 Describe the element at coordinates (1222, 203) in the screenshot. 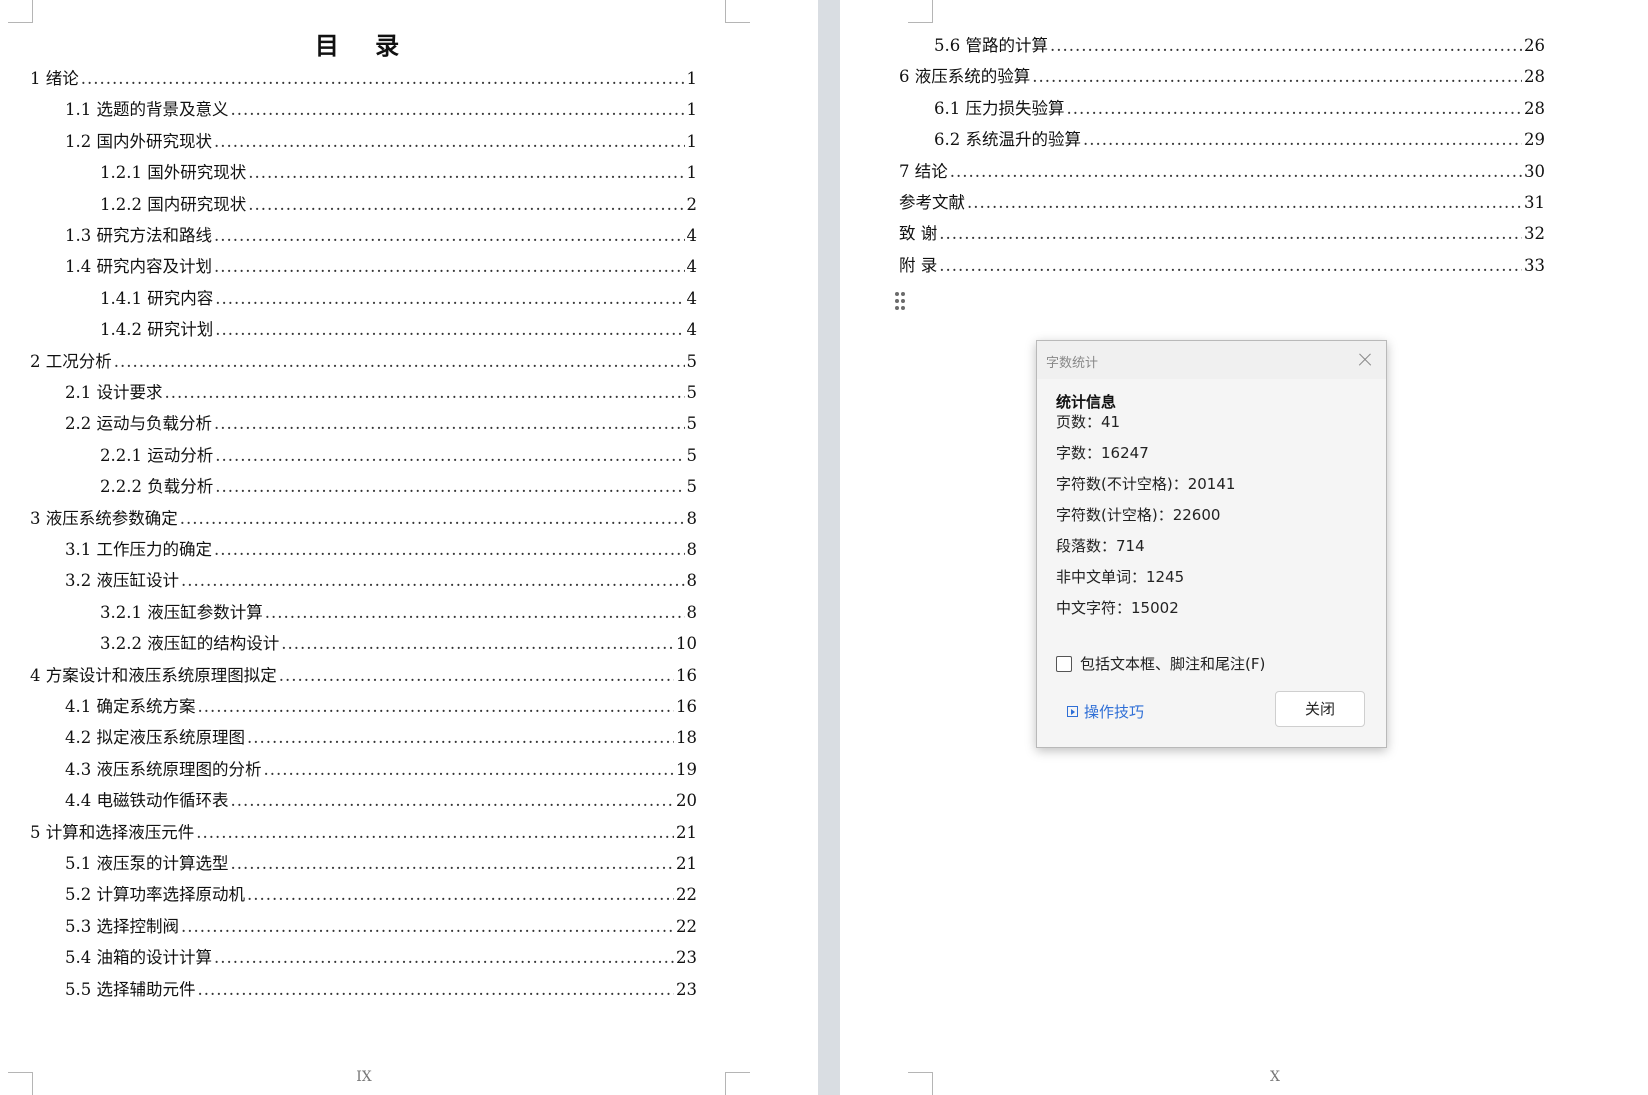

I see `toc-entry: 参考文献 31` at that location.